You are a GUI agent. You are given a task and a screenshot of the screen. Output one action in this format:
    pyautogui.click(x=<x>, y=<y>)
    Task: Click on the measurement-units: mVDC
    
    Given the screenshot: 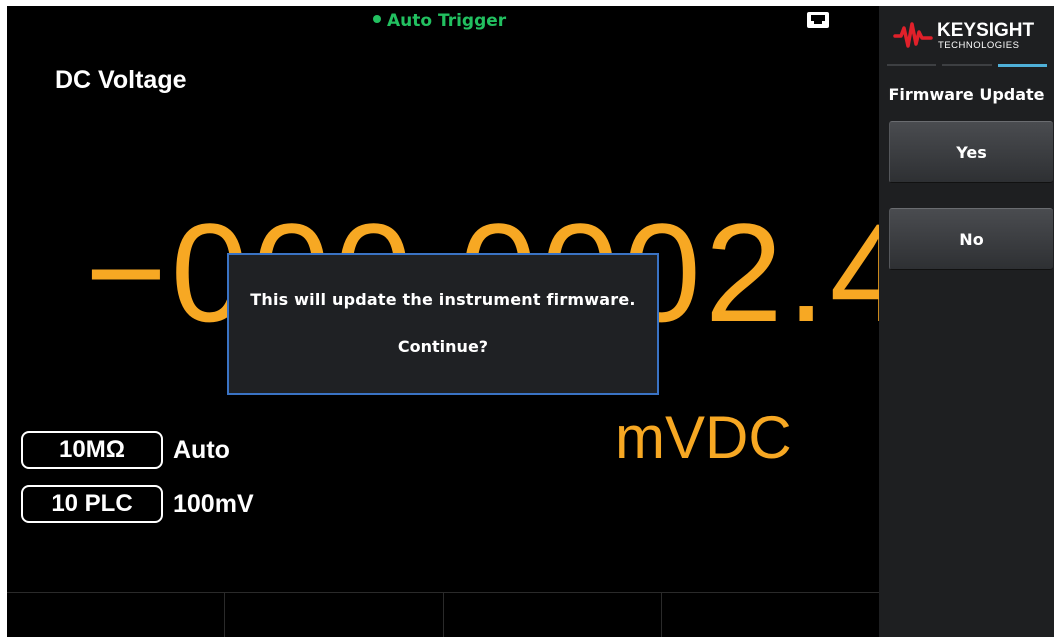 What is the action you would take?
    pyautogui.click(x=703, y=437)
    